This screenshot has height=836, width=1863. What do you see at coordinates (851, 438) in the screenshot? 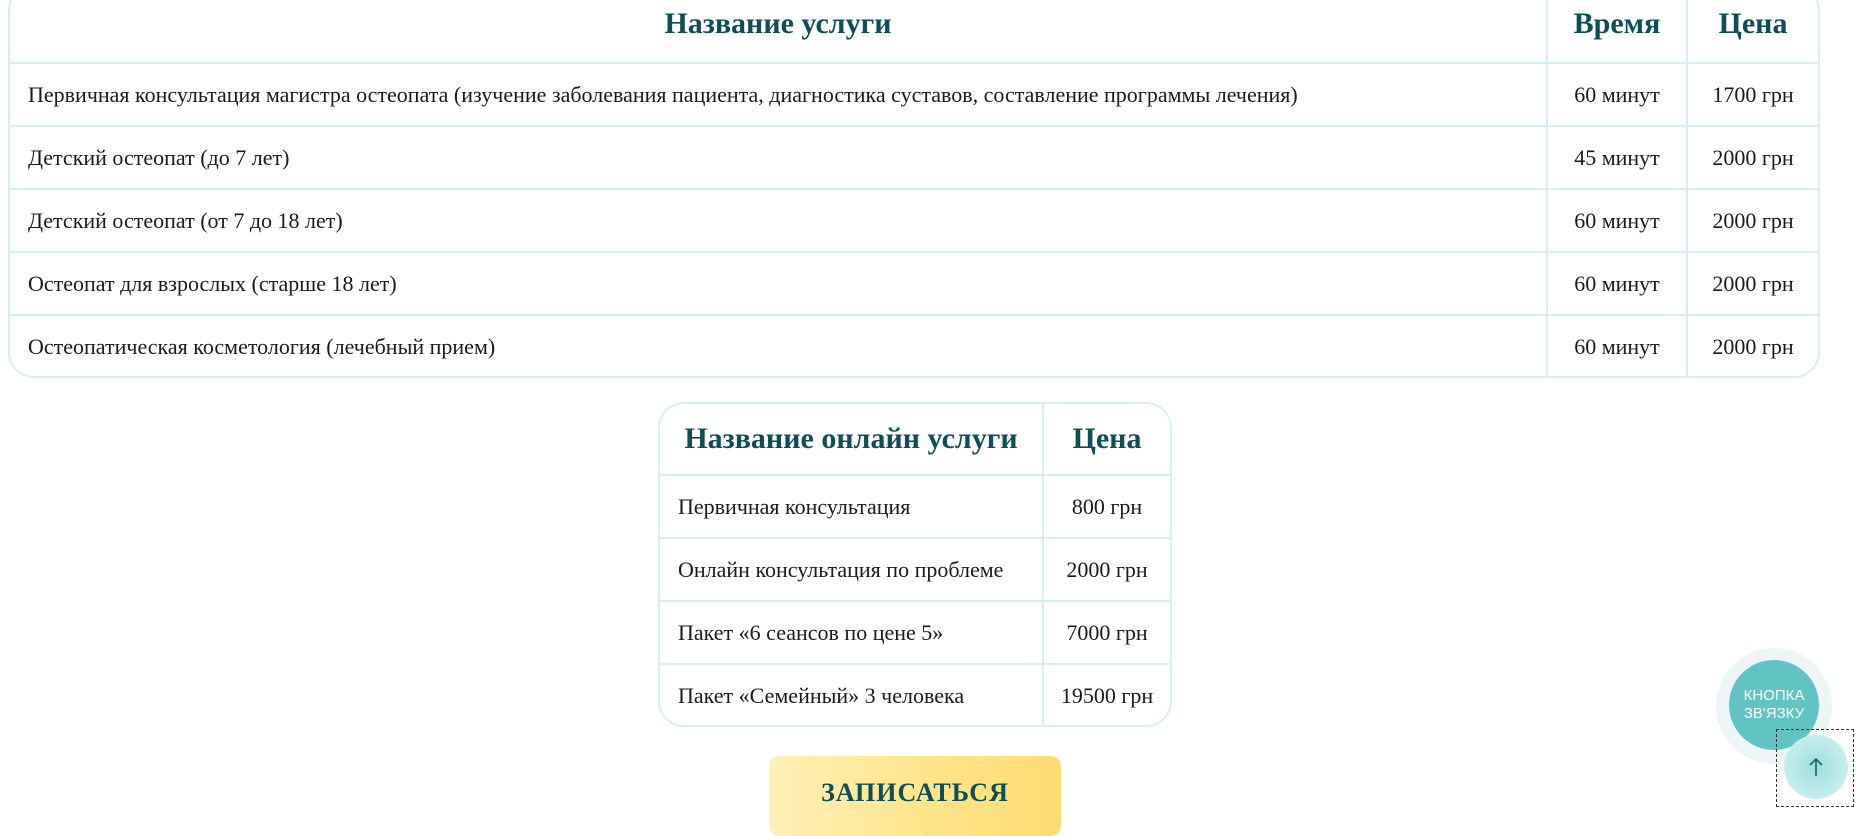
I see `header-online-service-name: Название онлайн услуги` at bounding box center [851, 438].